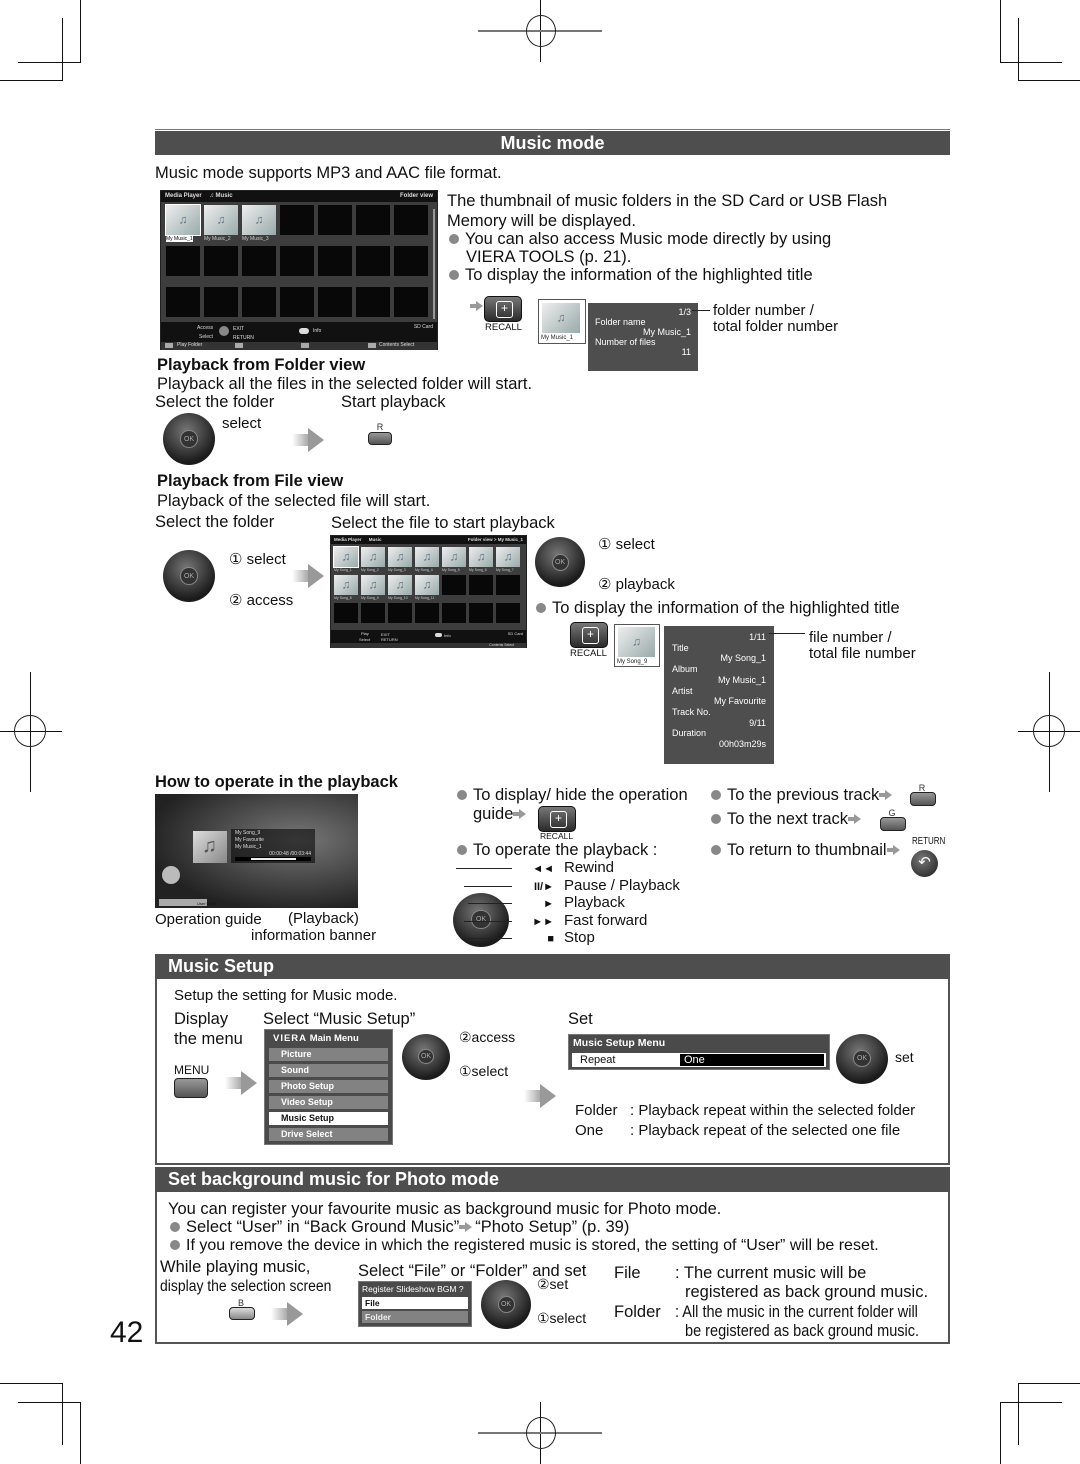 This screenshot has width=1080, height=1464. What do you see at coordinates (208, 1039) in the screenshot?
I see `step-display-2: the menu` at bounding box center [208, 1039].